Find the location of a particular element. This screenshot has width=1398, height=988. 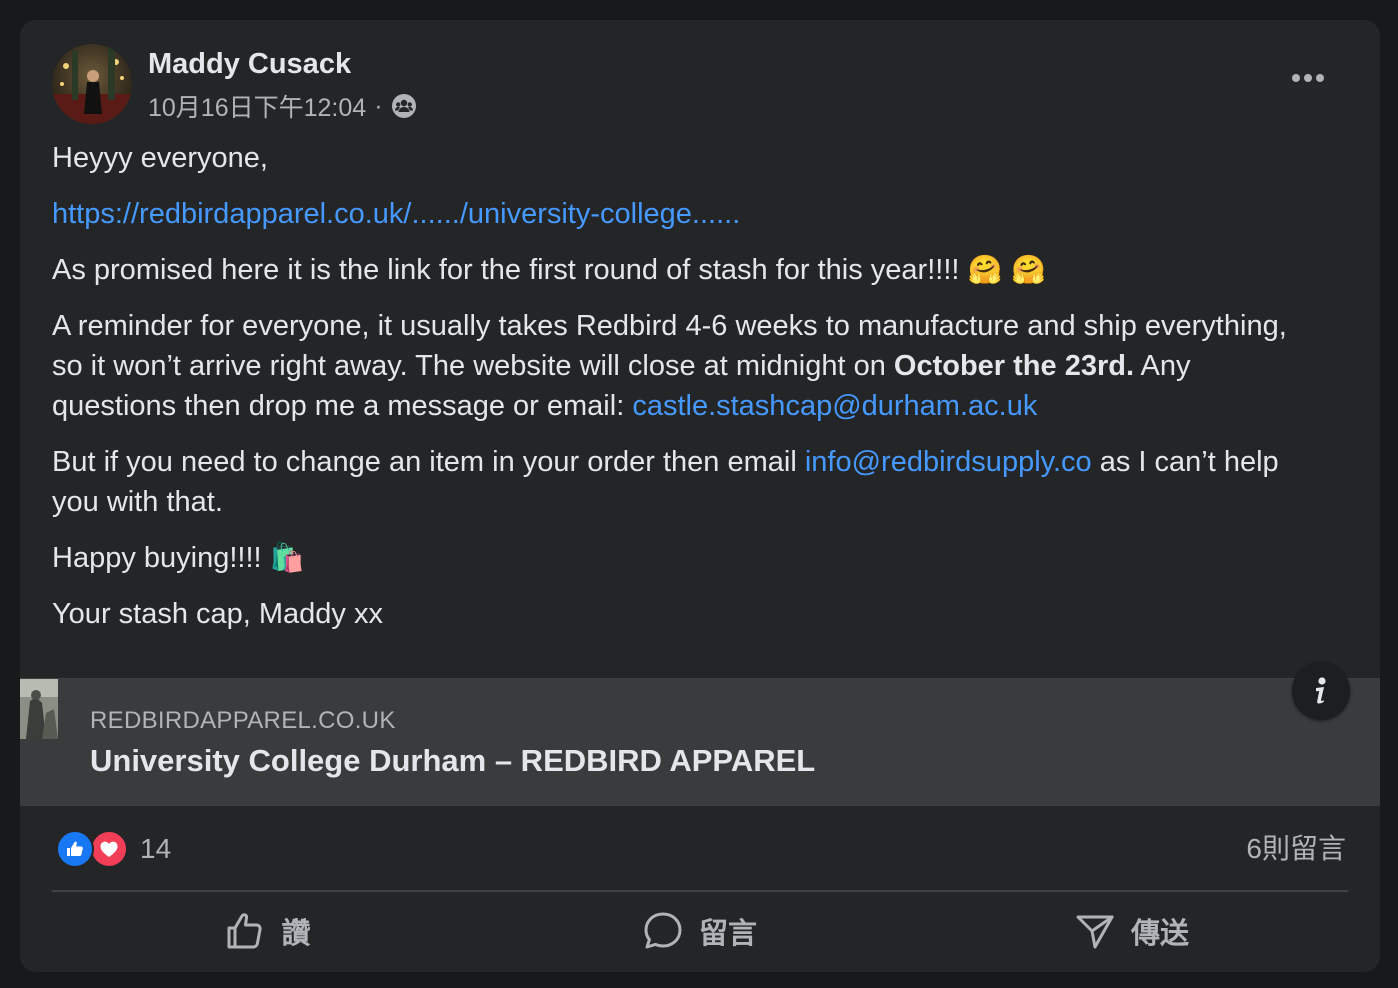

love-reaction-icon is located at coordinates (109, 849).